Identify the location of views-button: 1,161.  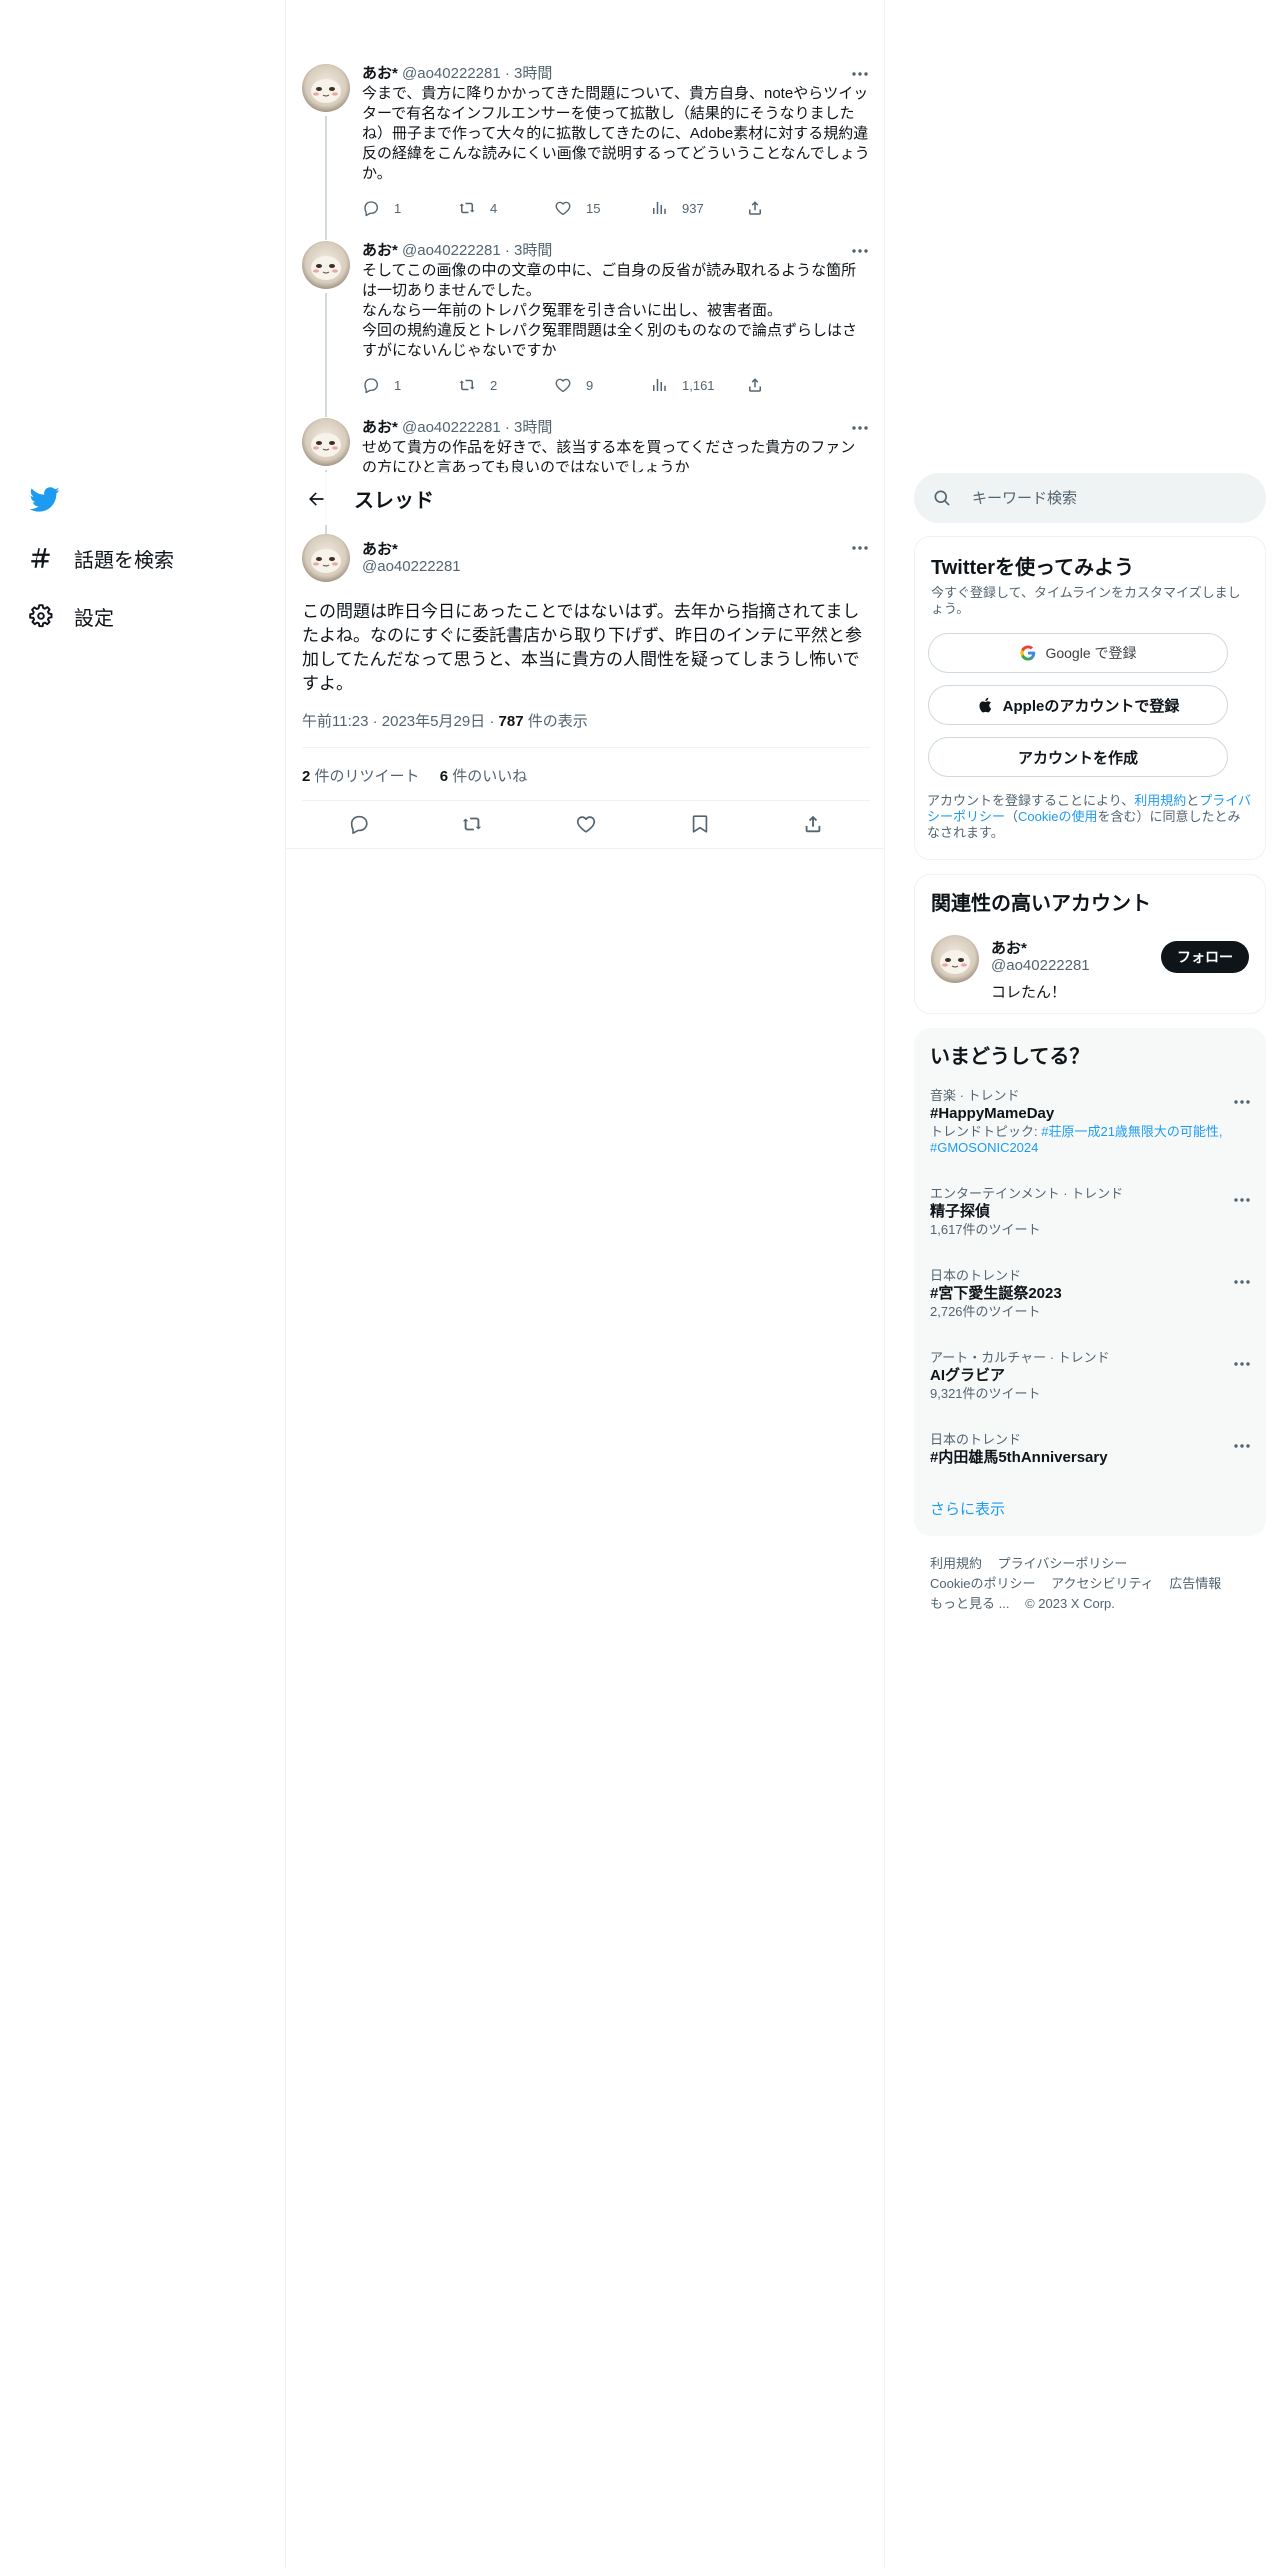
(698, 385).